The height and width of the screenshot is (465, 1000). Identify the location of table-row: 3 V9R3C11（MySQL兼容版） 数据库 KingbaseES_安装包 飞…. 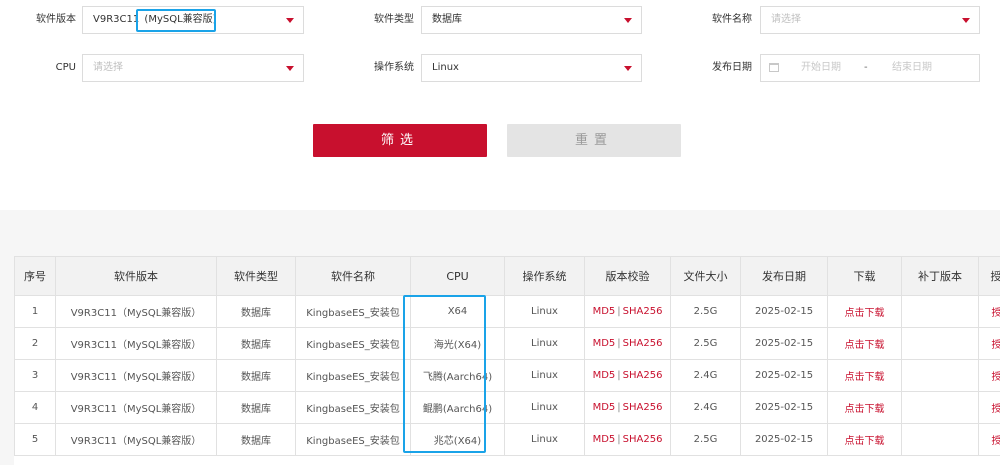
(507, 375).